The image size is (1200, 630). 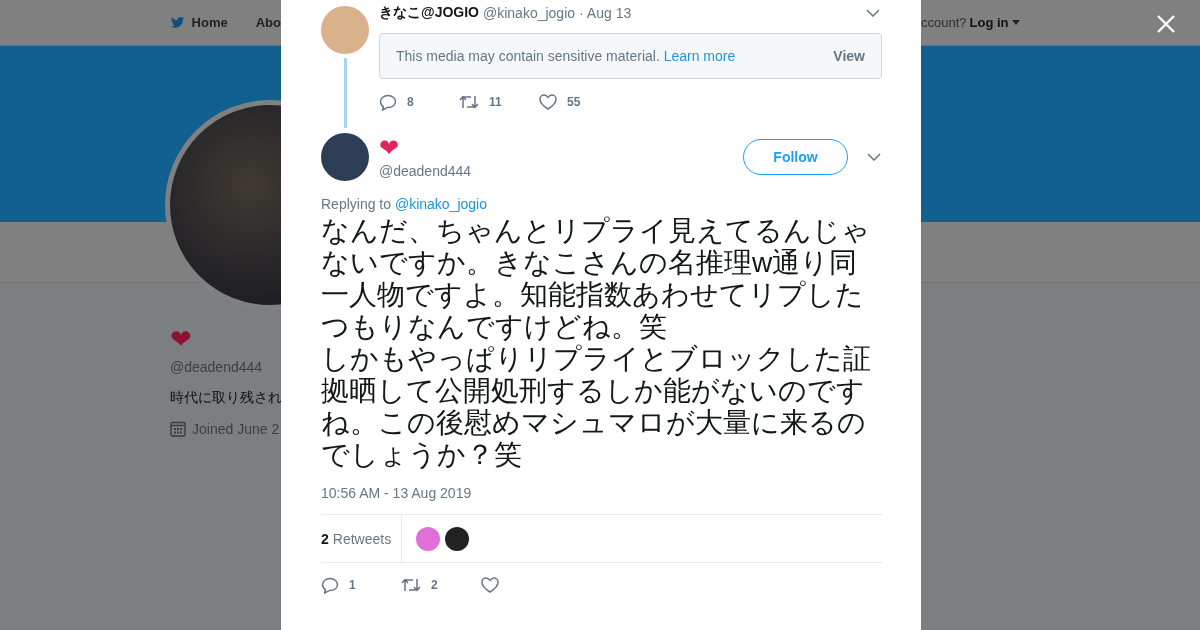 I want to click on learn-more-link: Learn more, so click(x=699, y=56).